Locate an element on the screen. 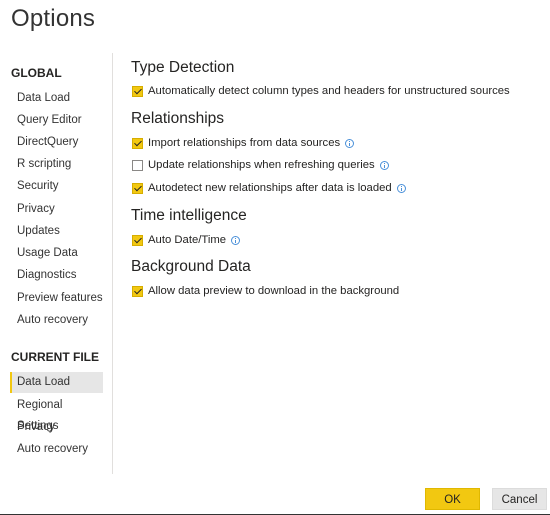  ok-button: OK is located at coordinates (452, 499).